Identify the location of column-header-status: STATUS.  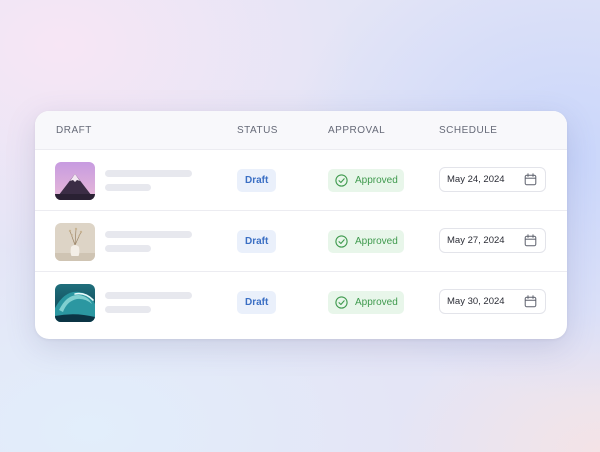
(257, 130).